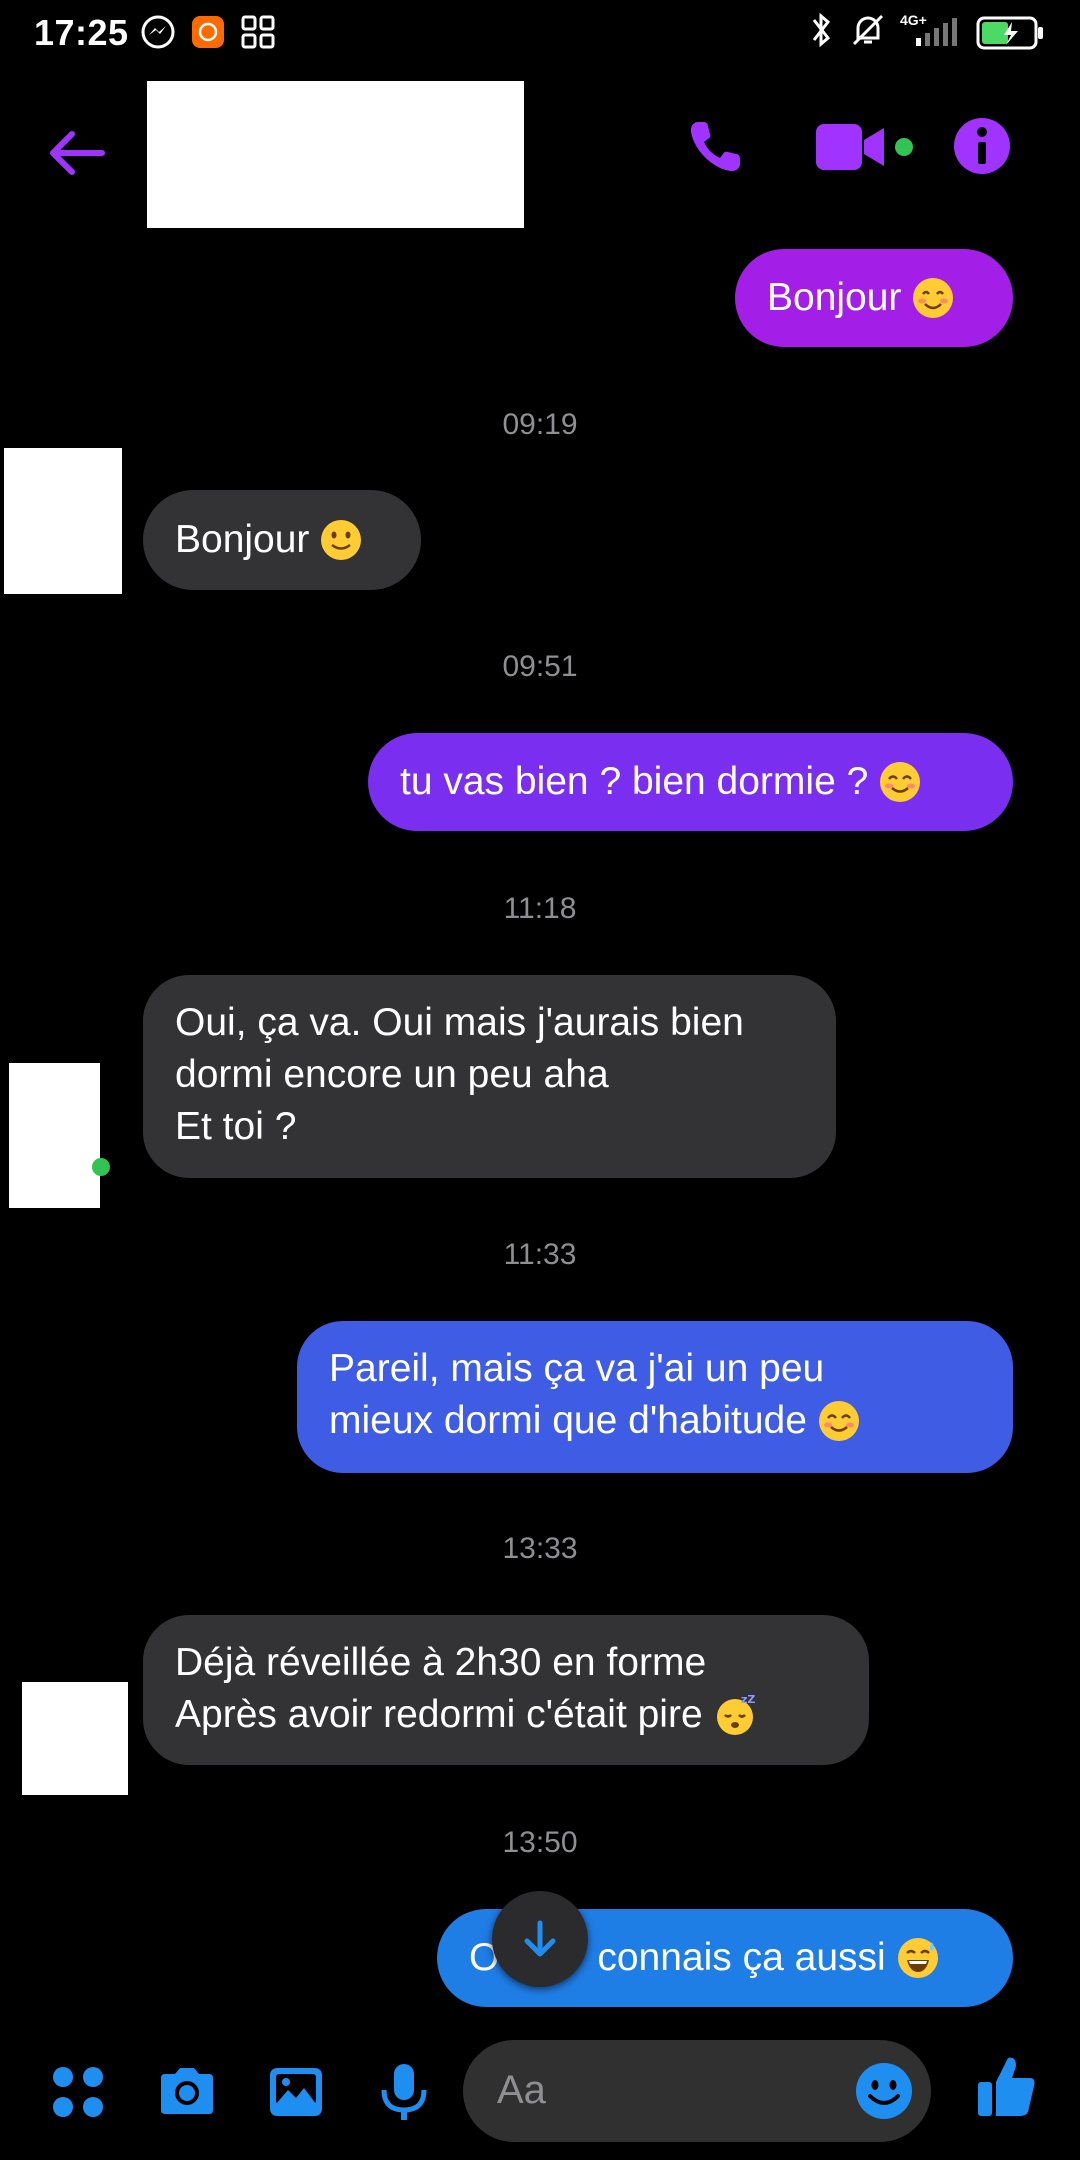  I want to click on battery-icon, so click(1011, 35).